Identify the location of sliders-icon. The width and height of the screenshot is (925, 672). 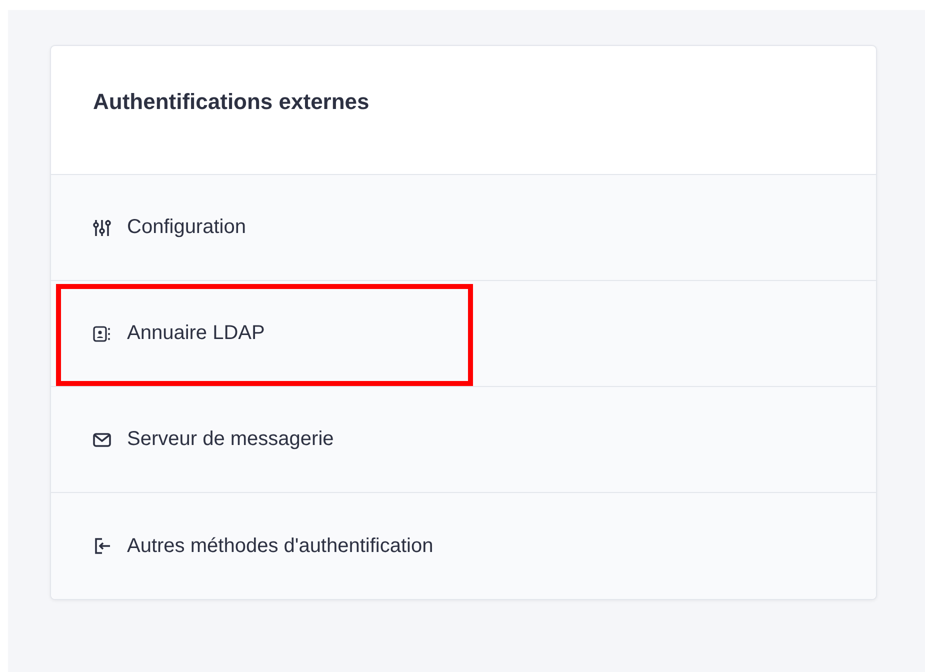
(102, 227).